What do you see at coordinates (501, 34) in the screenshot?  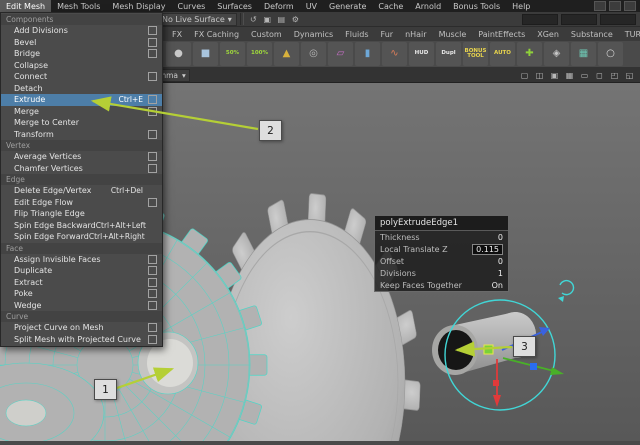 I see `shelf-tab-painteffects: PaintEffects` at bounding box center [501, 34].